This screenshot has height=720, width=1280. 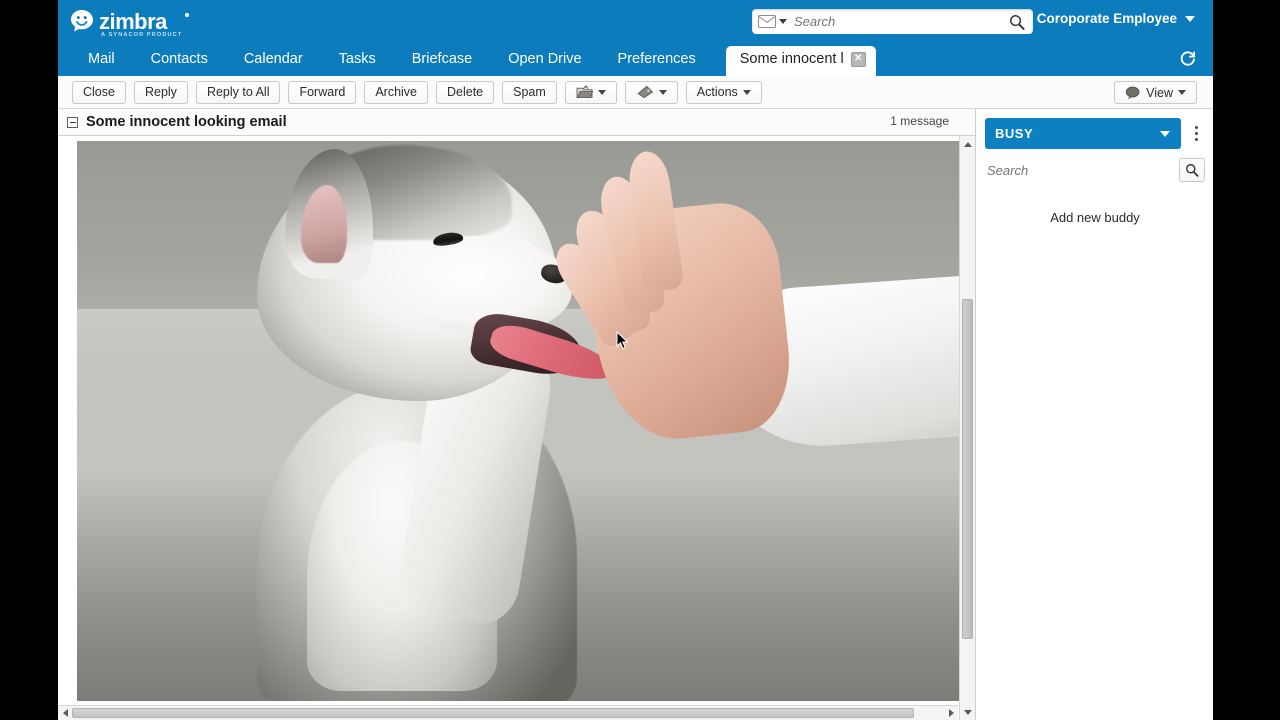 I want to click on svg-text: zimbra, so click(x=133, y=21).